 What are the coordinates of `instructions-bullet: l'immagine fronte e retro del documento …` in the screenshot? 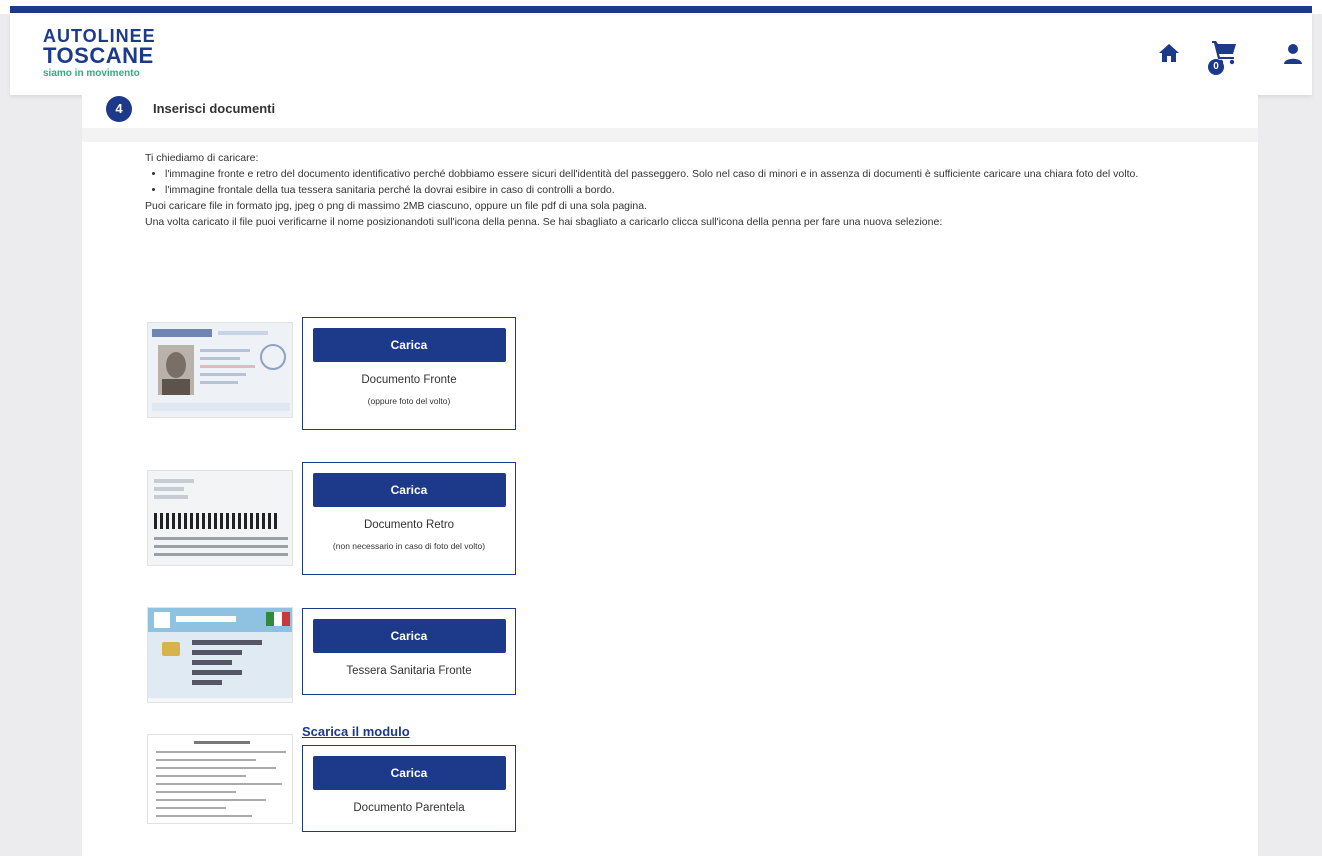 It's located at (695, 174).